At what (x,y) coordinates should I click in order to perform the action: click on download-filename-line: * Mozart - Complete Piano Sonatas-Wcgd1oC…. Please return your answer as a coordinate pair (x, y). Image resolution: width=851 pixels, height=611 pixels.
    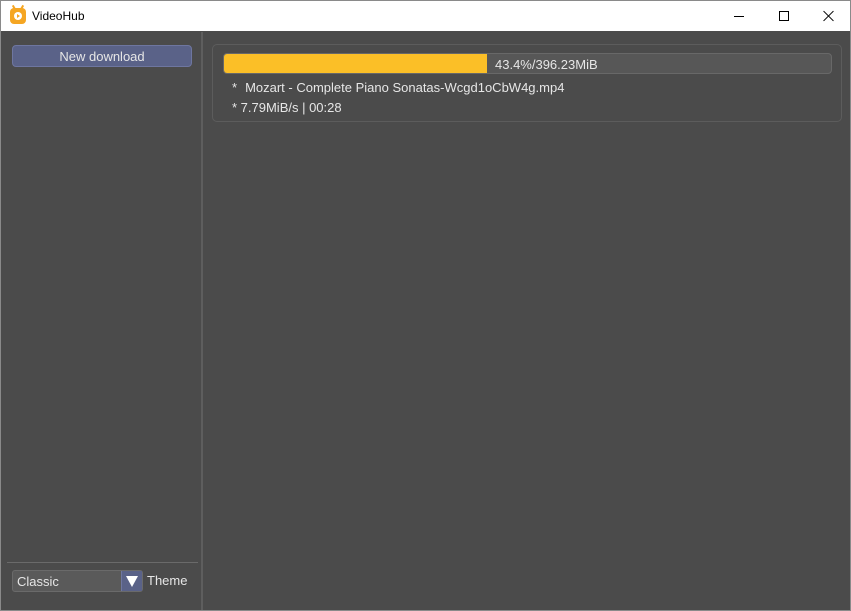
    Looking at the image, I should click on (398, 87).